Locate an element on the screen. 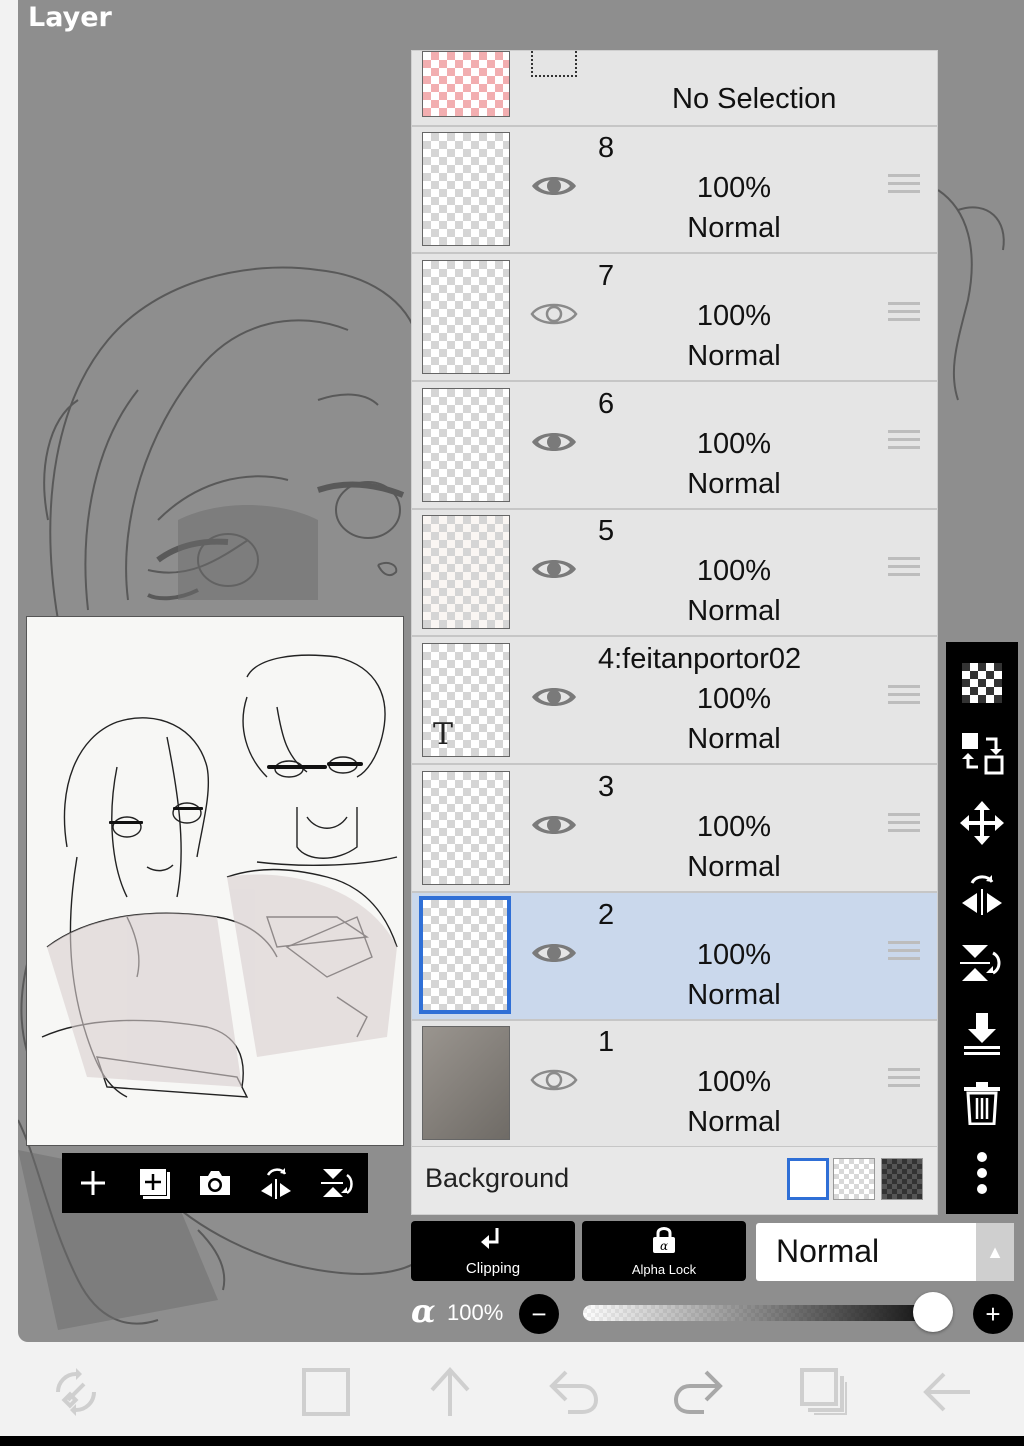  lock-icon: α is located at coordinates (664, 1240).